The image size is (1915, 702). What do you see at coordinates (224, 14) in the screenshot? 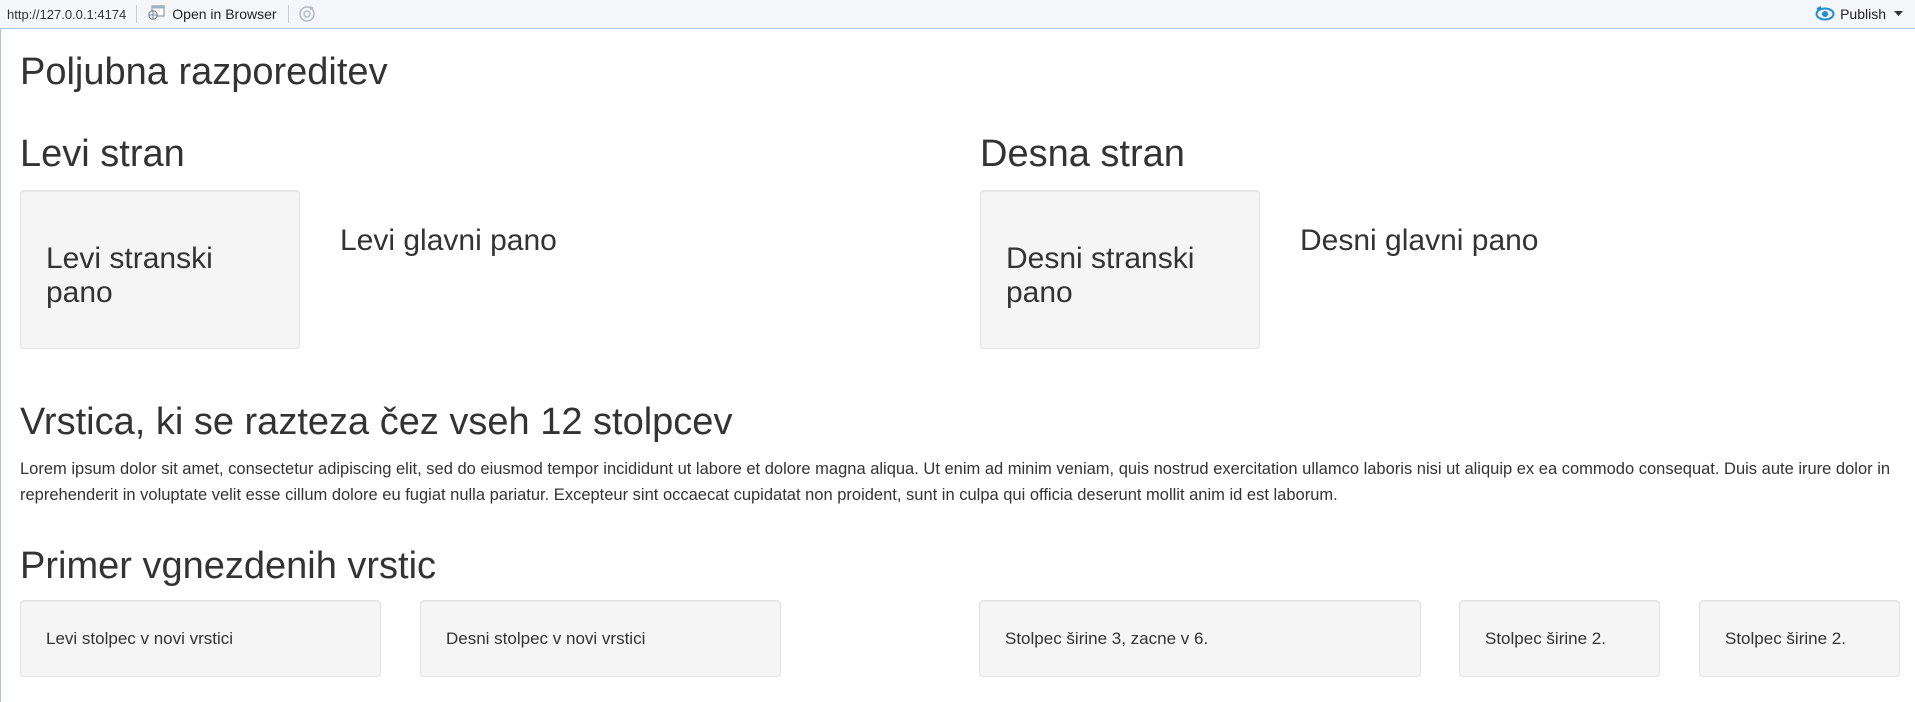
I see `open-in-browser-label: Open in Browser` at bounding box center [224, 14].